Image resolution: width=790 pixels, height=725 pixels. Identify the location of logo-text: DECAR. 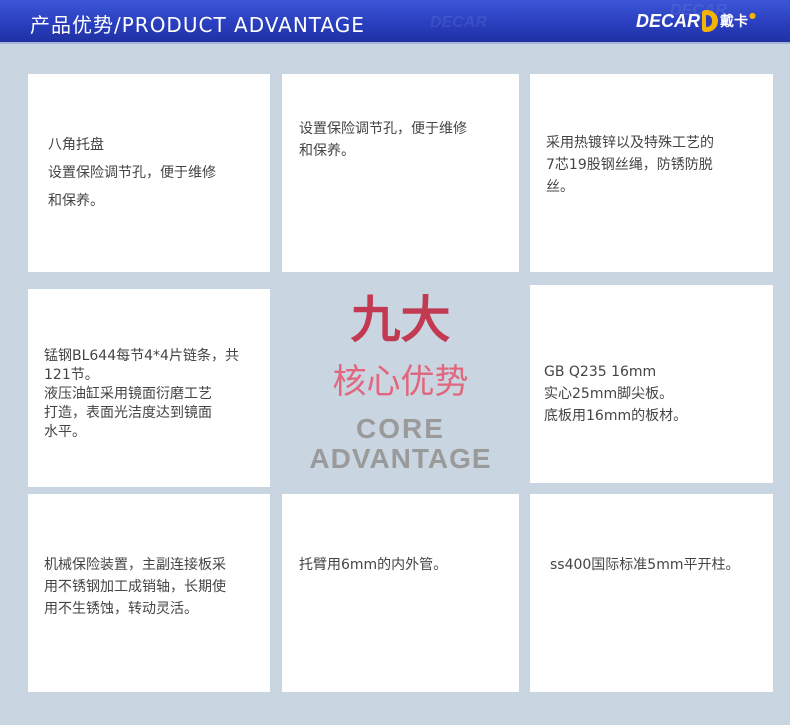
(668, 20).